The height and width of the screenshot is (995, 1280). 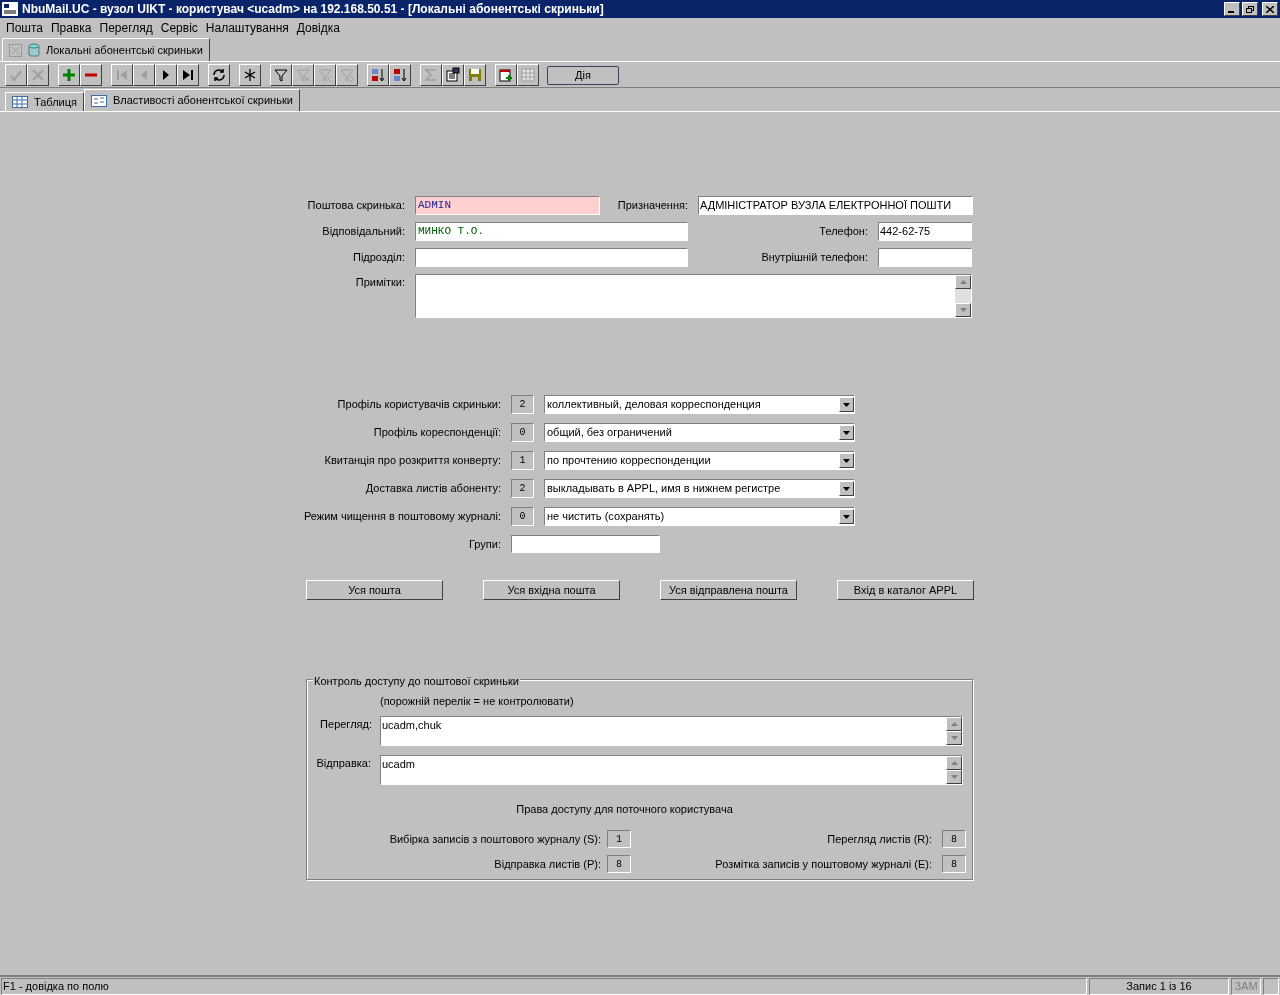 What do you see at coordinates (905, 590) in the screenshot?
I see `mail-button: Вхід в каталог APPL` at bounding box center [905, 590].